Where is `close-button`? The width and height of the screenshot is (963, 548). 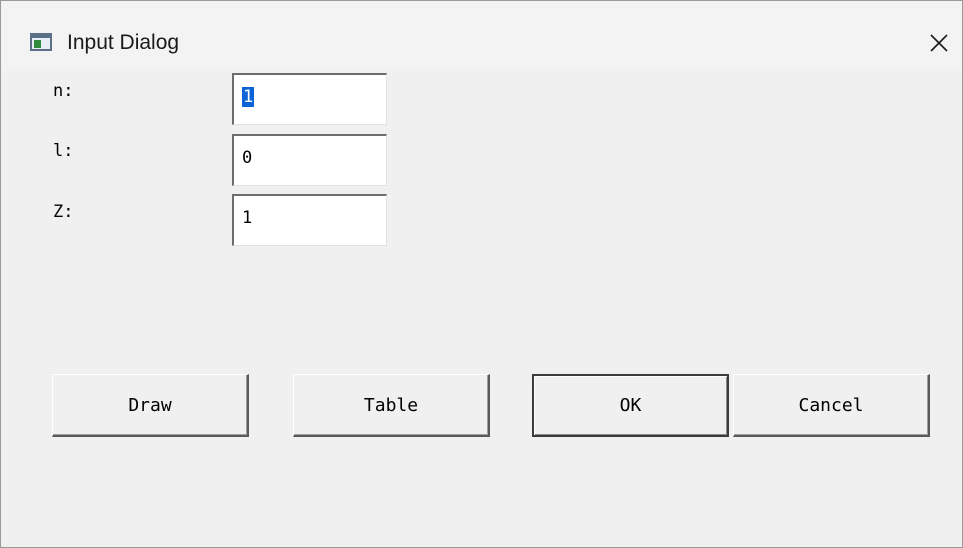 close-button is located at coordinates (939, 43).